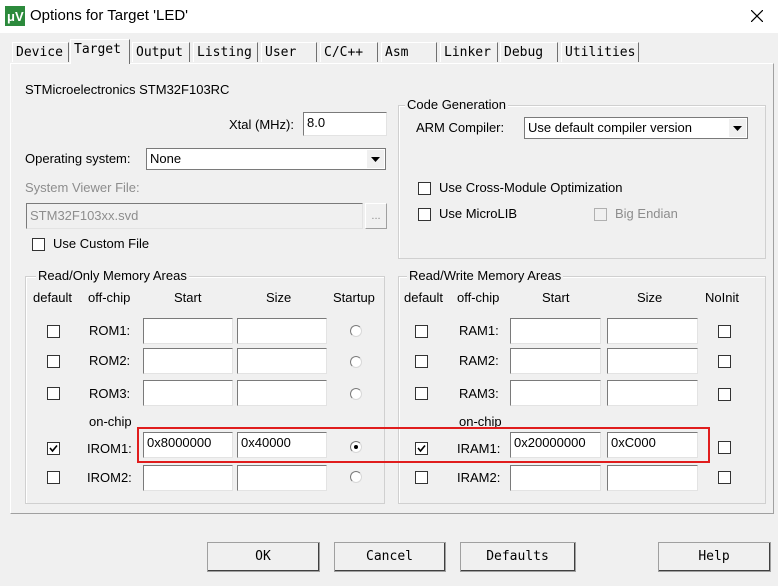 The width and height of the screenshot is (778, 586). I want to click on irom1-default-checkbox, so click(53, 448).